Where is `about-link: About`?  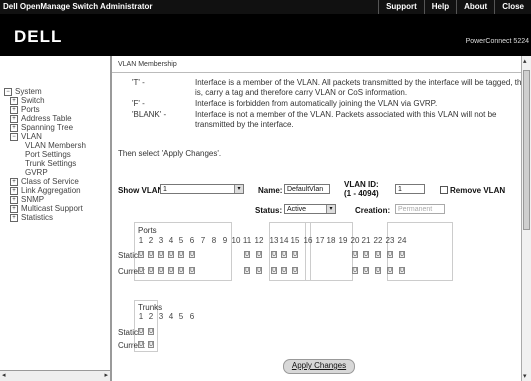
about-link: About is located at coordinates (475, 7).